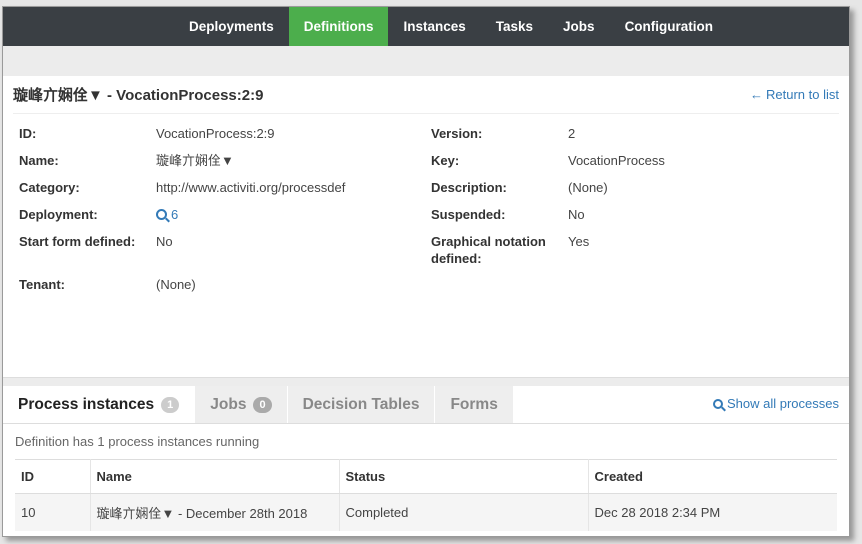  What do you see at coordinates (588, 187) in the screenshot?
I see `description-value: (None)` at bounding box center [588, 187].